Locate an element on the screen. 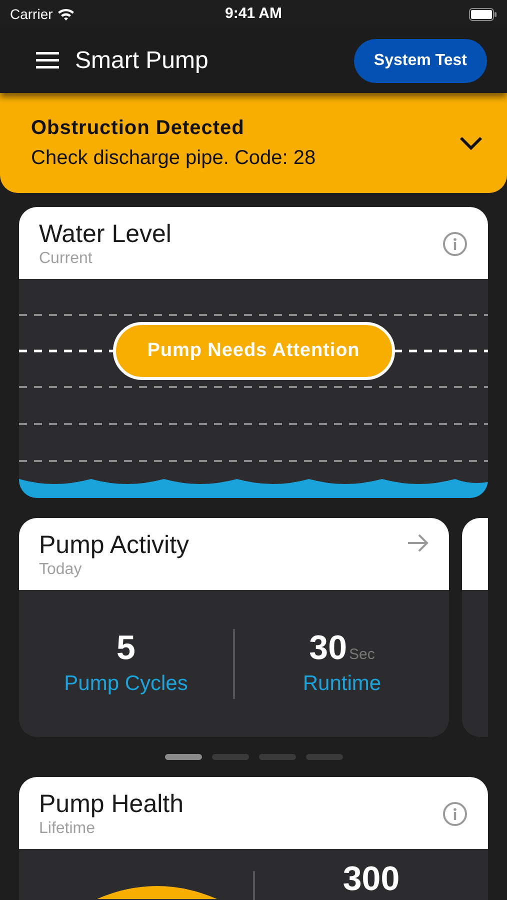 This screenshot has height=900, width=507. stat-value: 30 is located at coordinates (328, 648).